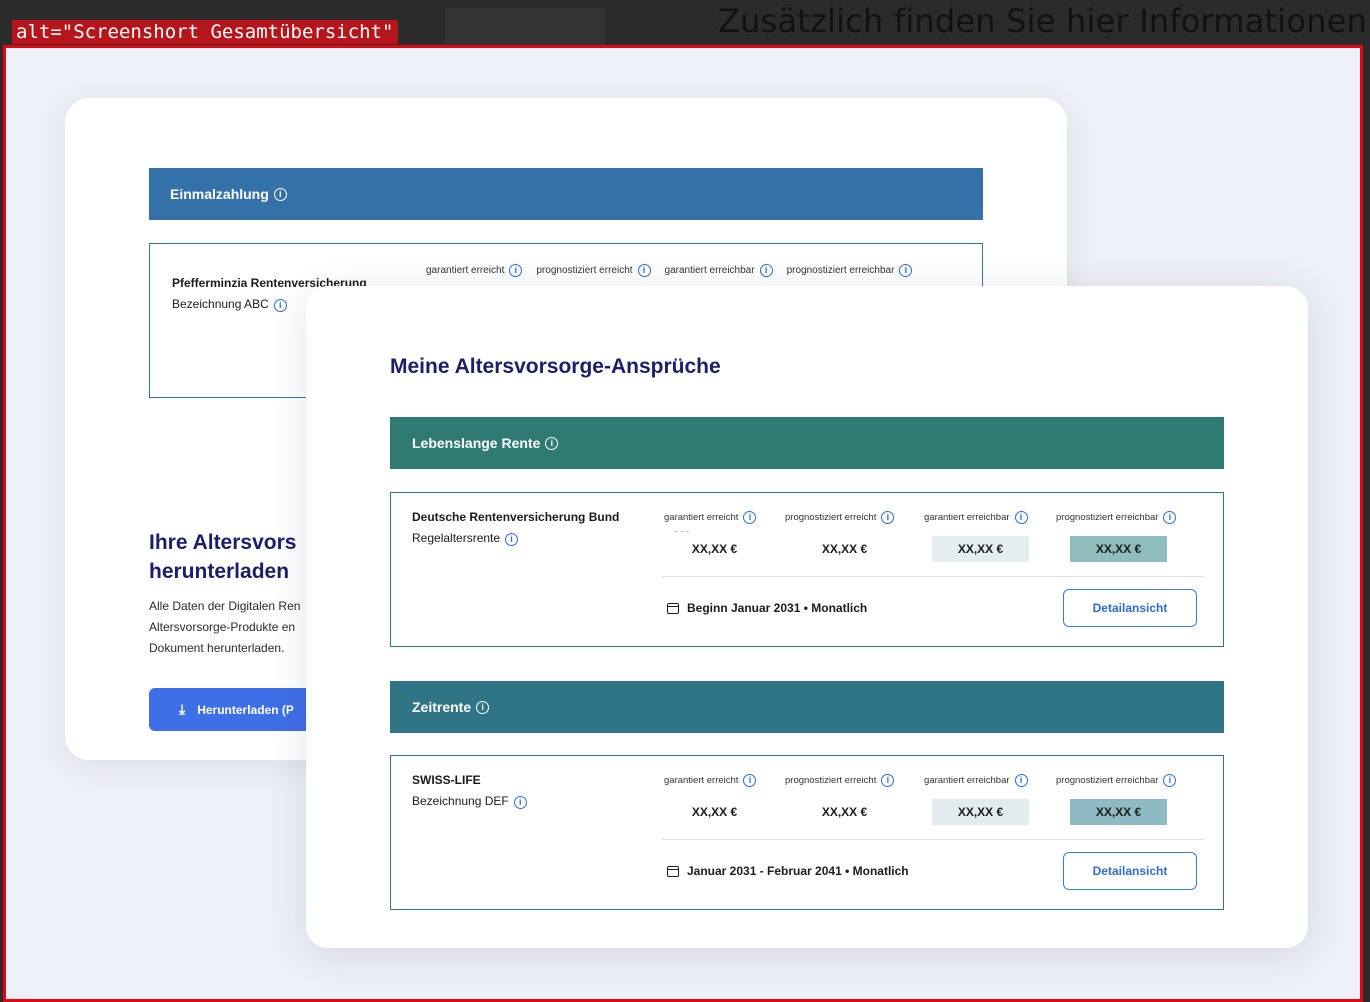 This screenshot has height=1002, width=1370. Describe the element at coordinates (222, 557) in the screenshot. I see `download-heading: Ihre Altersvors herunterladen` at that location.